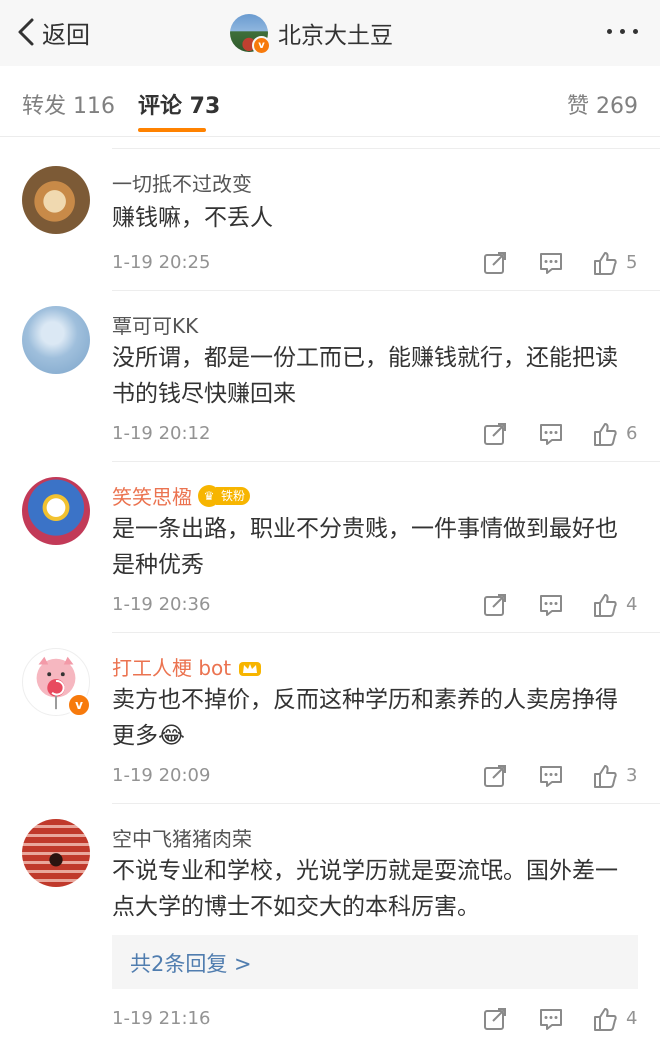 The height and width of the screenshot is (1040, 660). I want to click on comment-time: 1-19 20:12, so click(161, 433).